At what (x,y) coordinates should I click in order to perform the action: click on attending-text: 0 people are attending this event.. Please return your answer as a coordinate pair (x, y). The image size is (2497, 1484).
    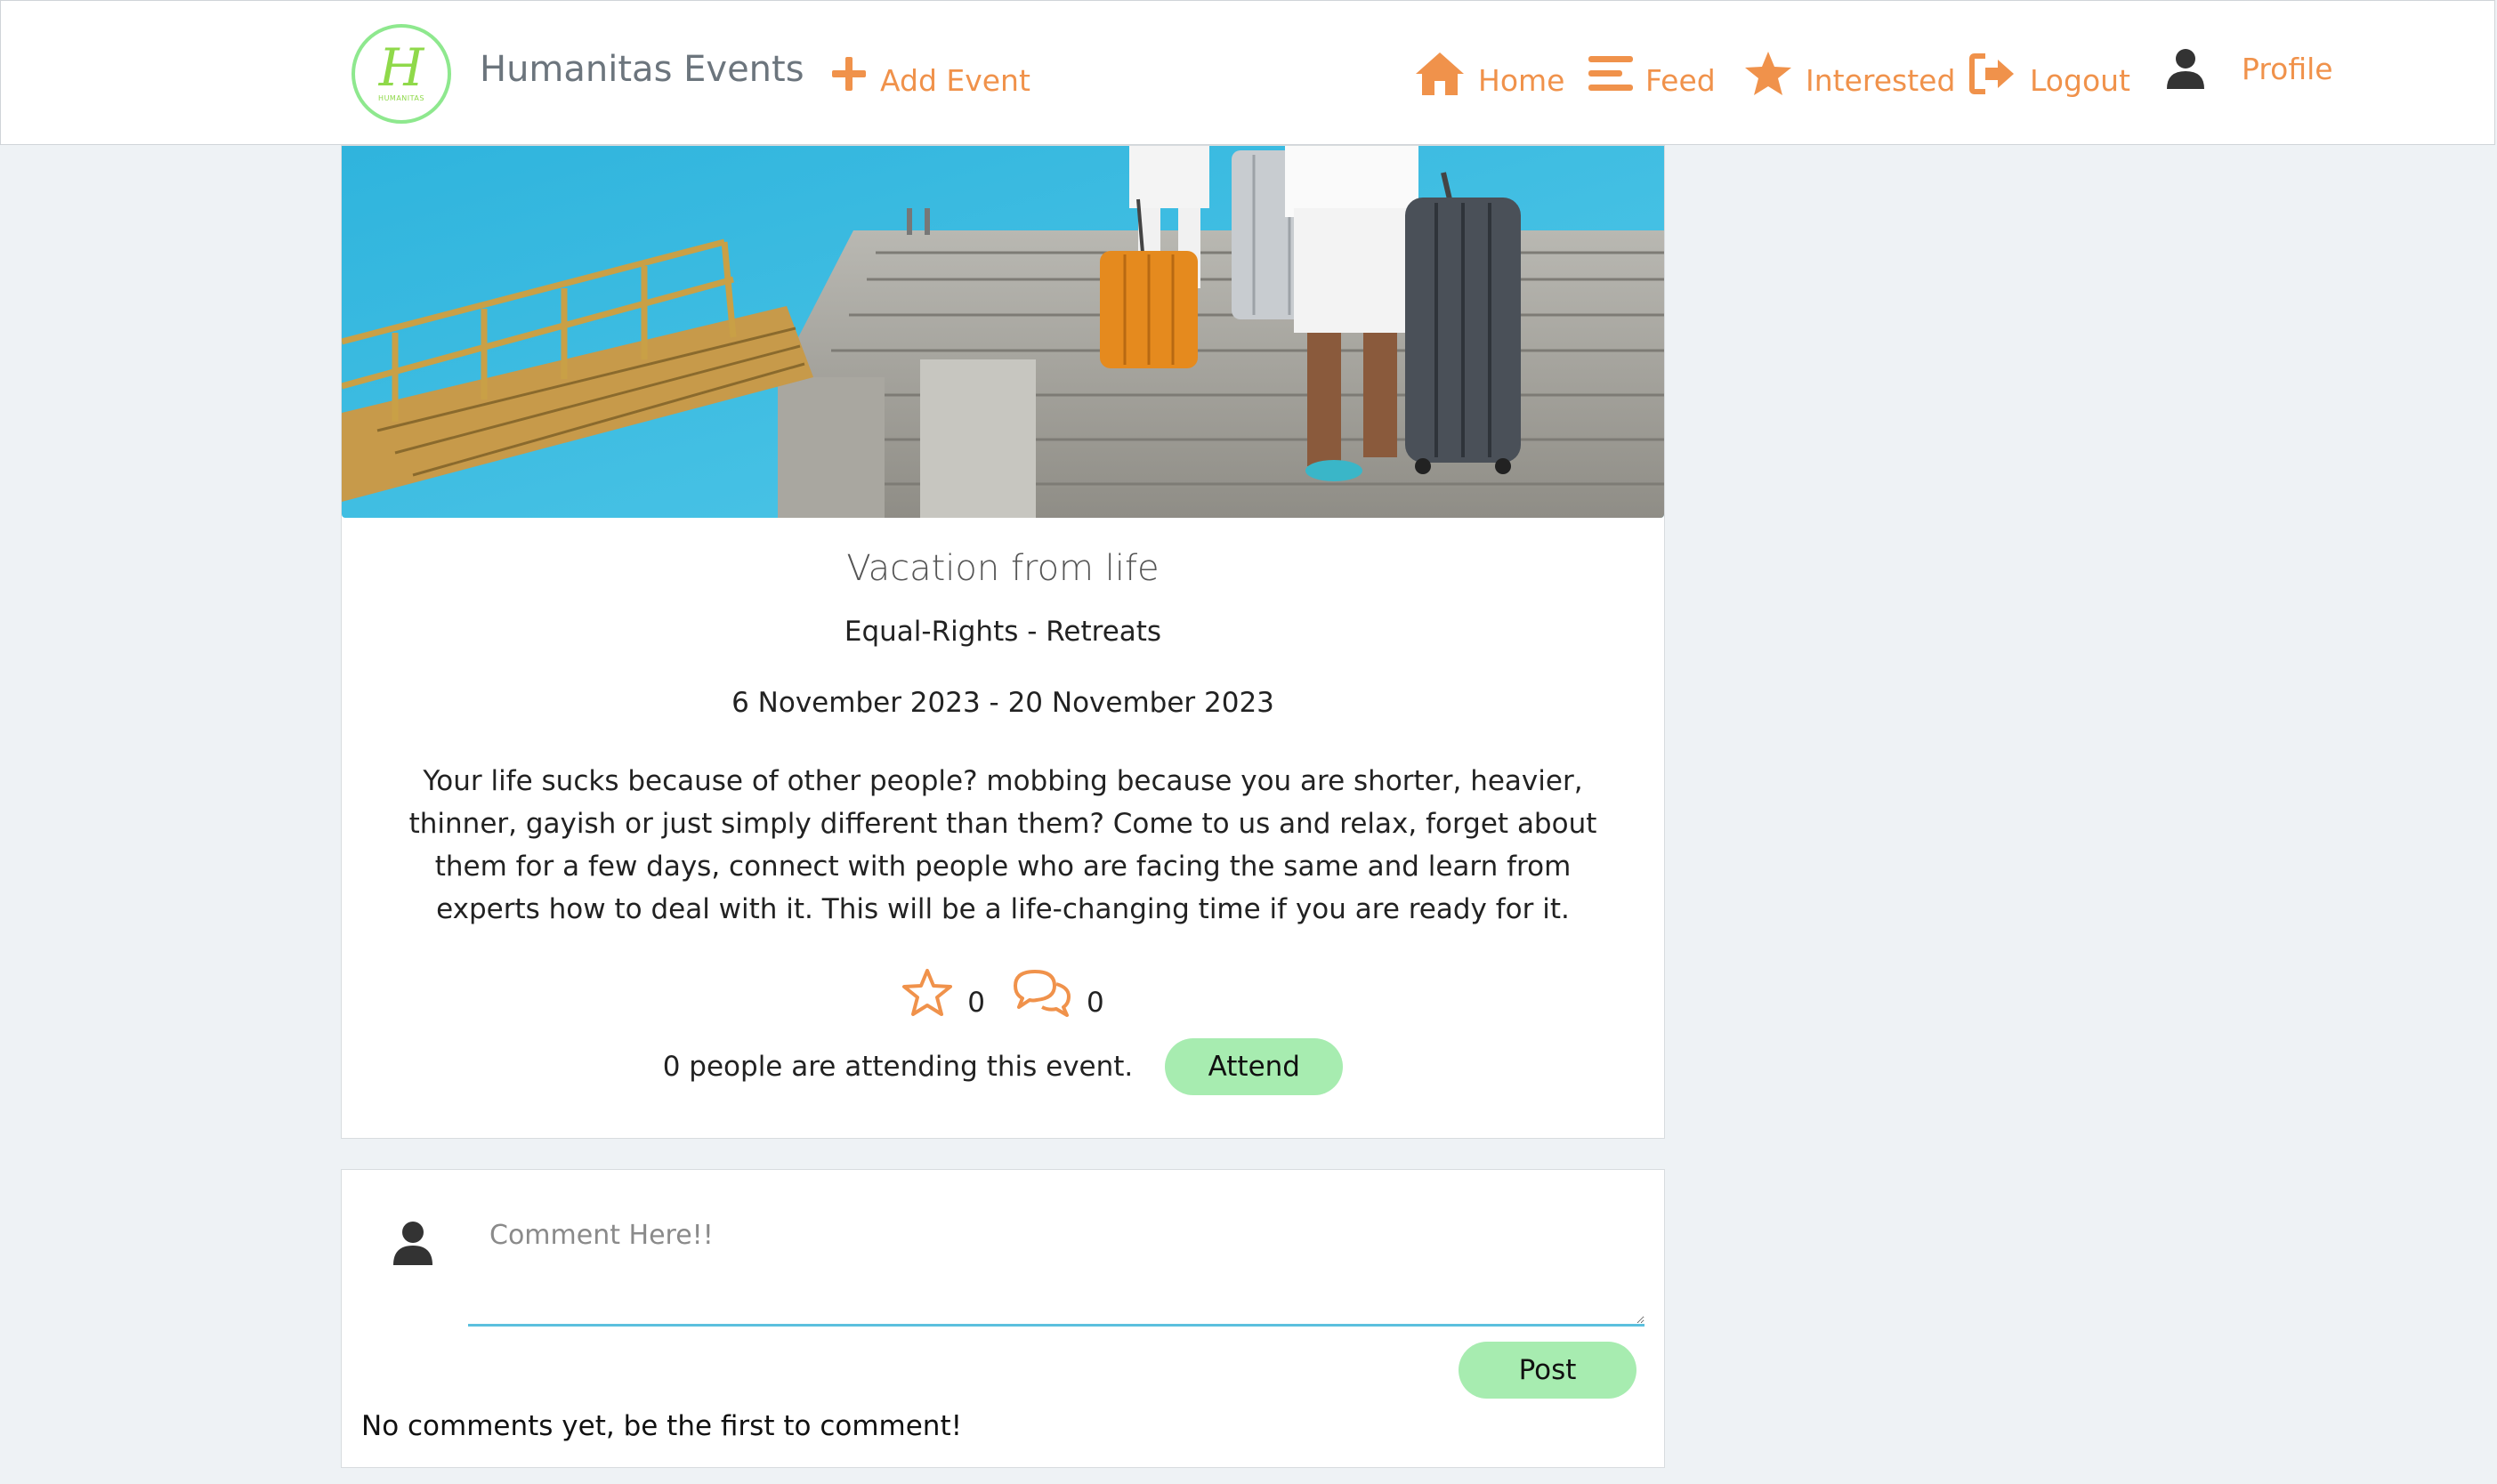
    Looking at the image, I should click on (898, 1067).